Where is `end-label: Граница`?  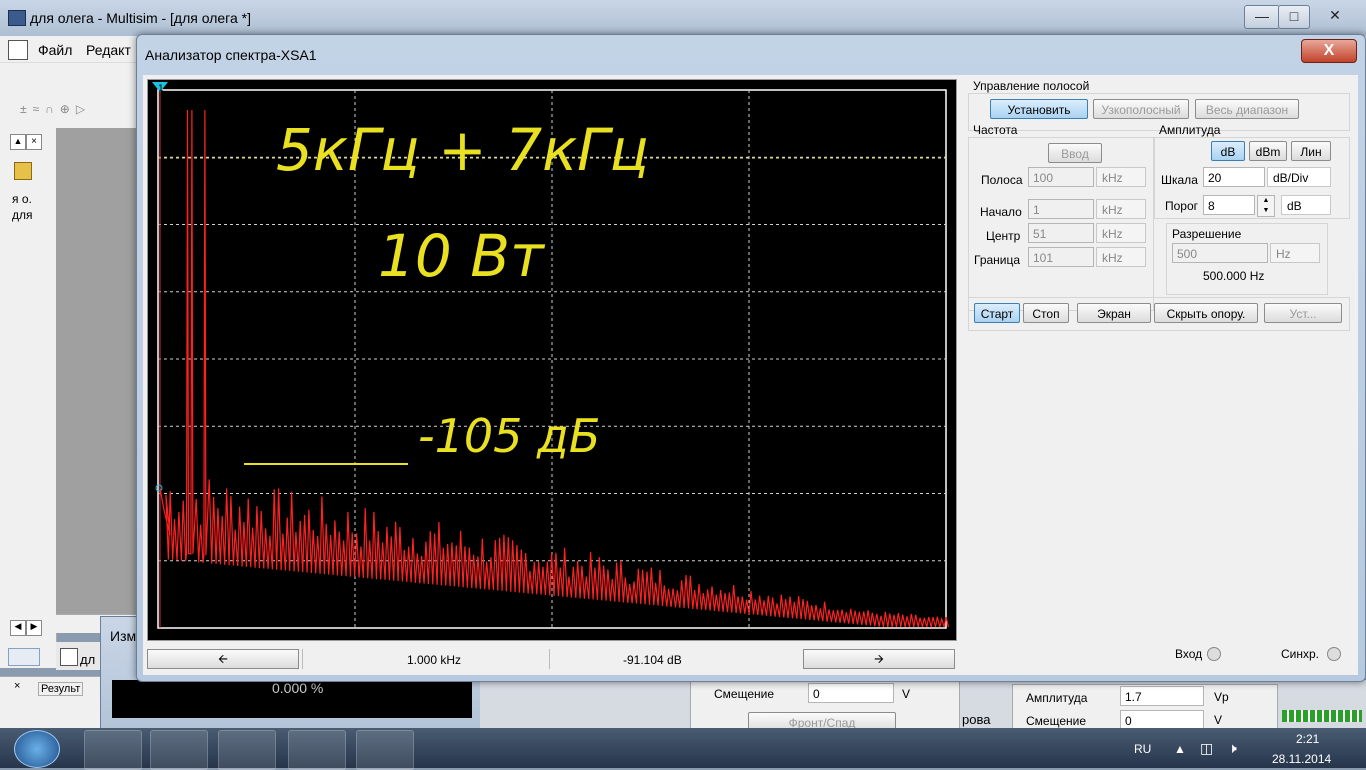 end-label: Граница is located at coordinates (997, 260).